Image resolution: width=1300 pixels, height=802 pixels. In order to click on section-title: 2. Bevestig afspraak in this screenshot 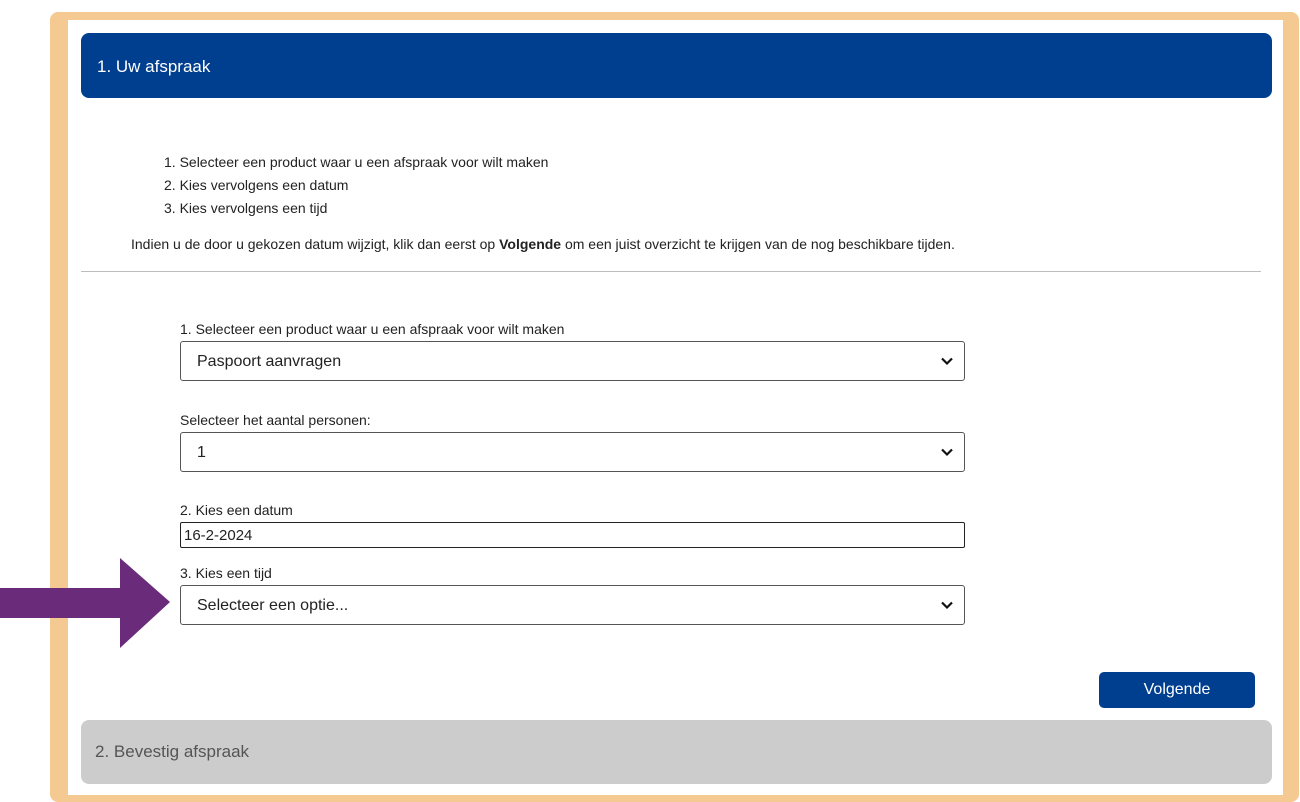, I will do `click(172, 751)`.